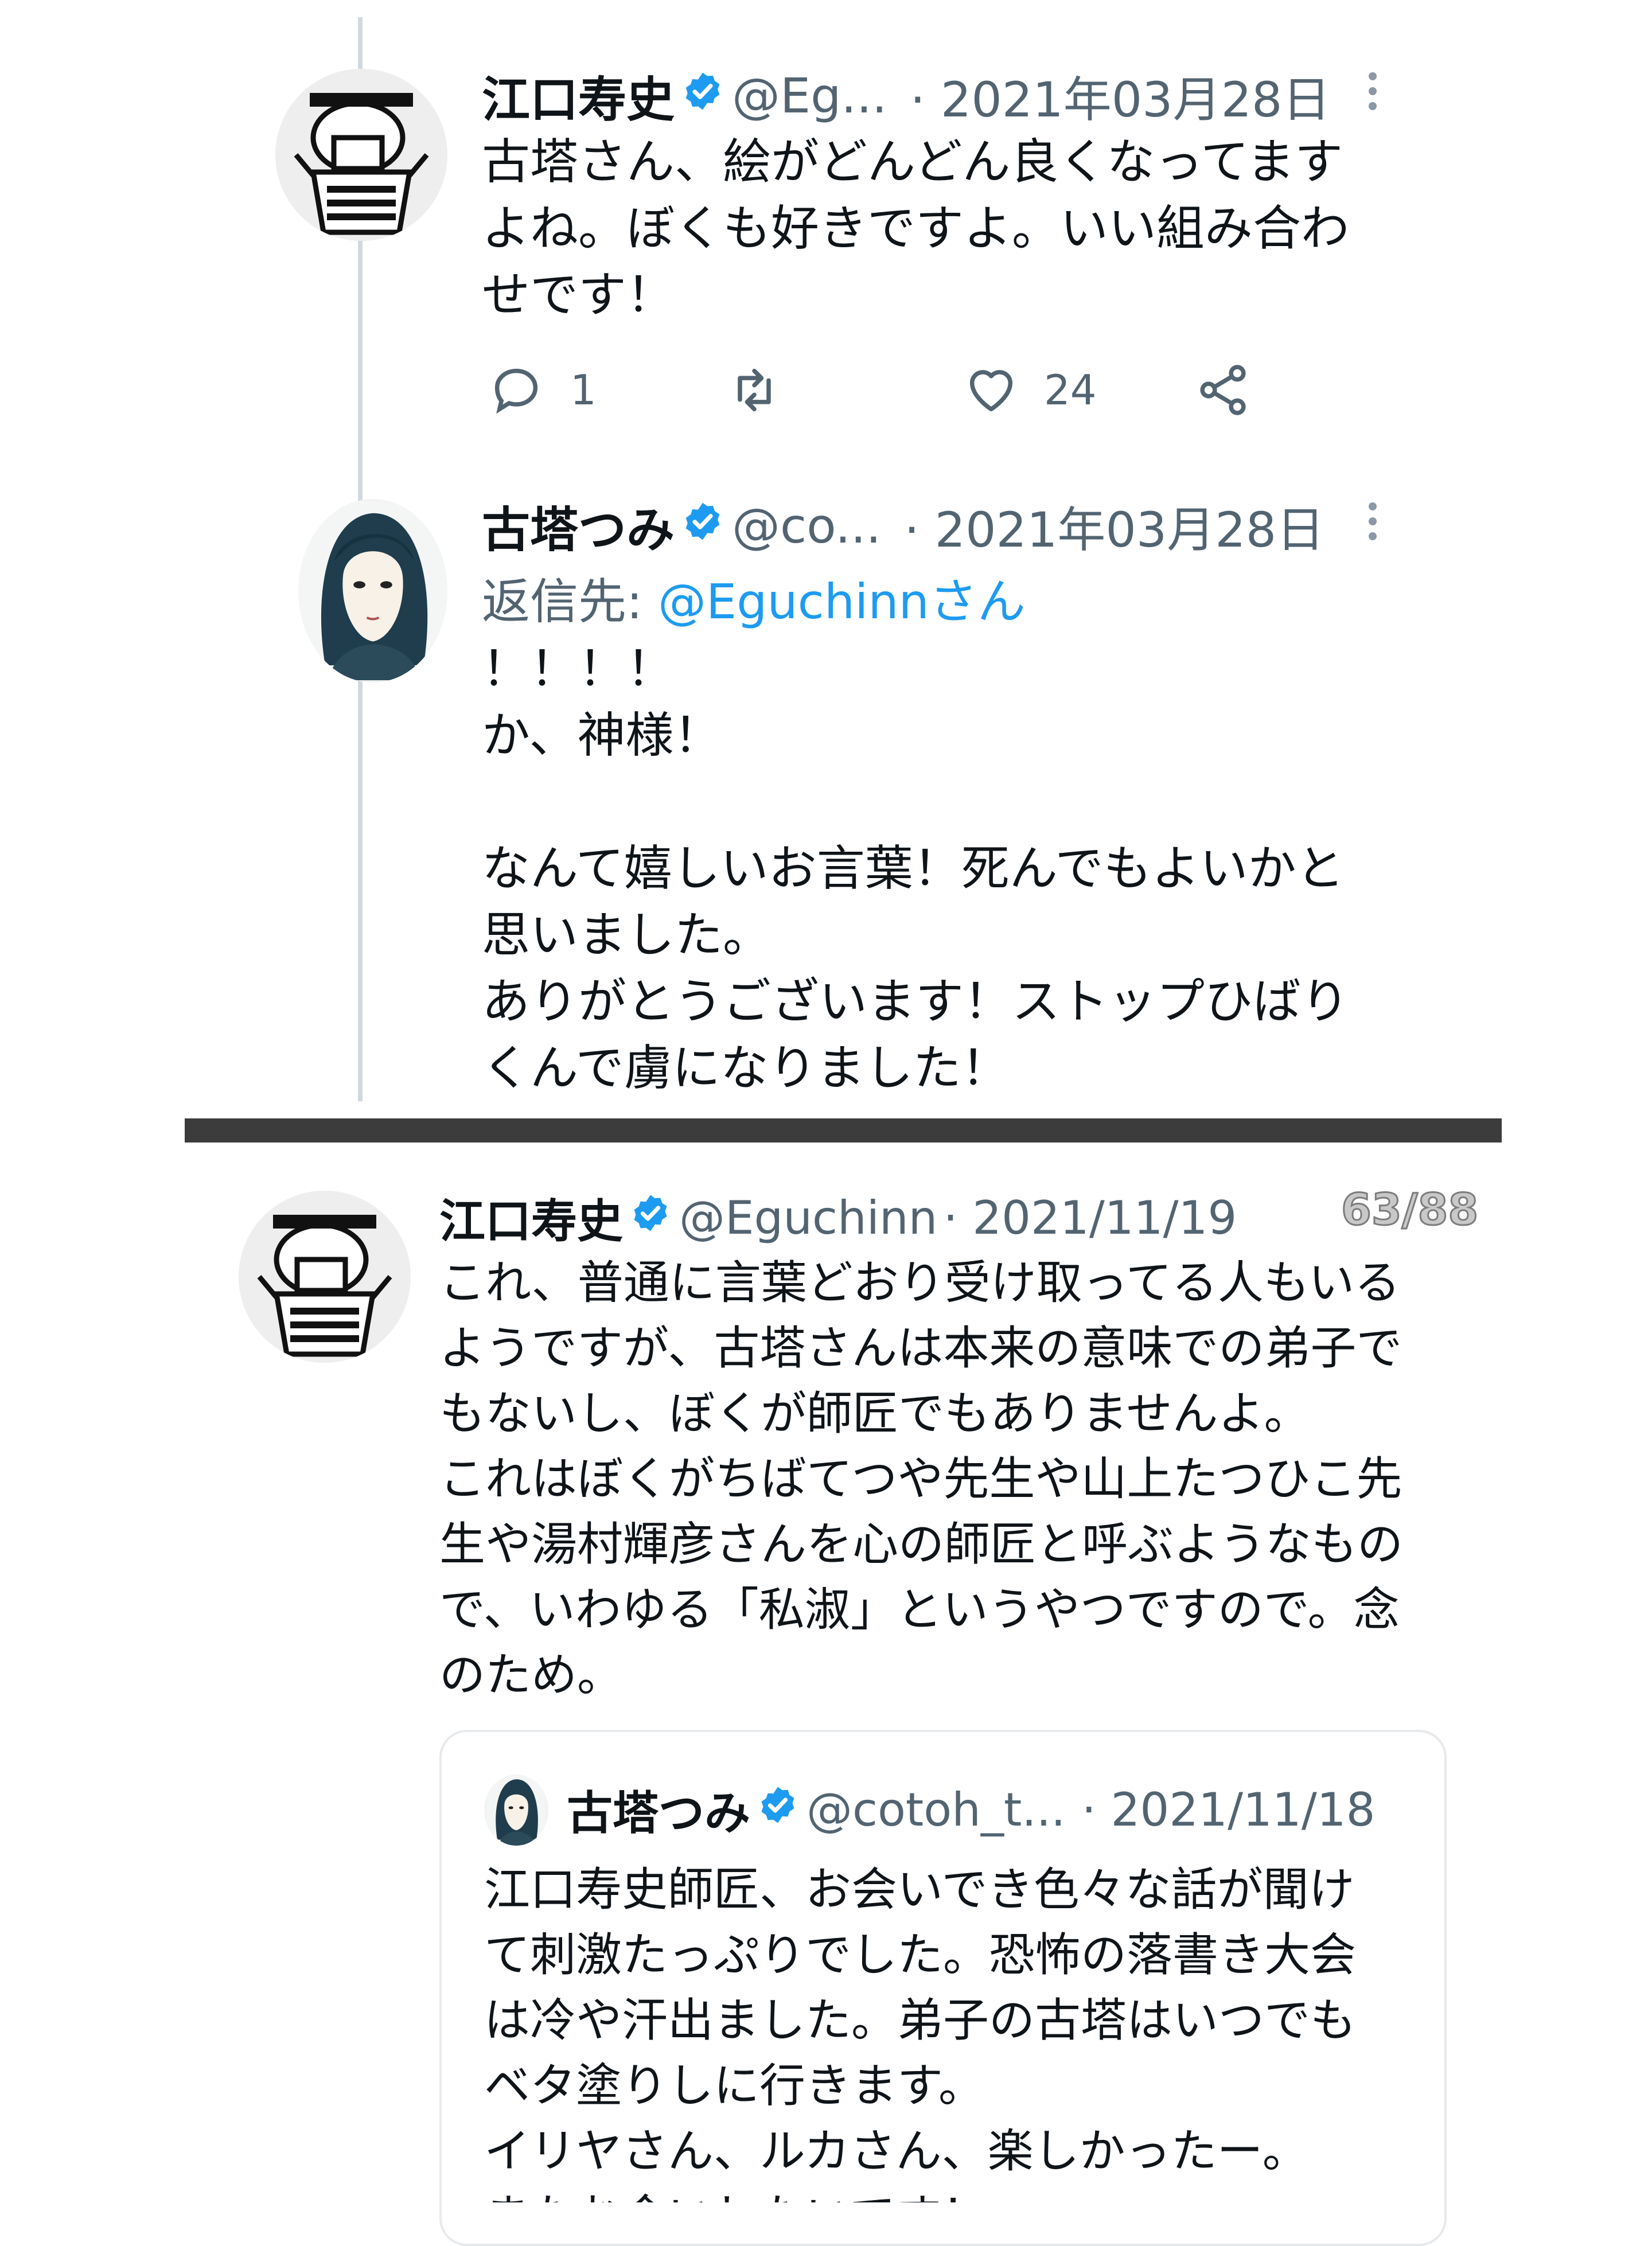 Image resolution: width=1652 pixels, height=2246 pixels. What do you see at coordinates (562, 602) in the screenshot?
I see `reply-prefix: 返信先:` at bounding box center [562, 602].